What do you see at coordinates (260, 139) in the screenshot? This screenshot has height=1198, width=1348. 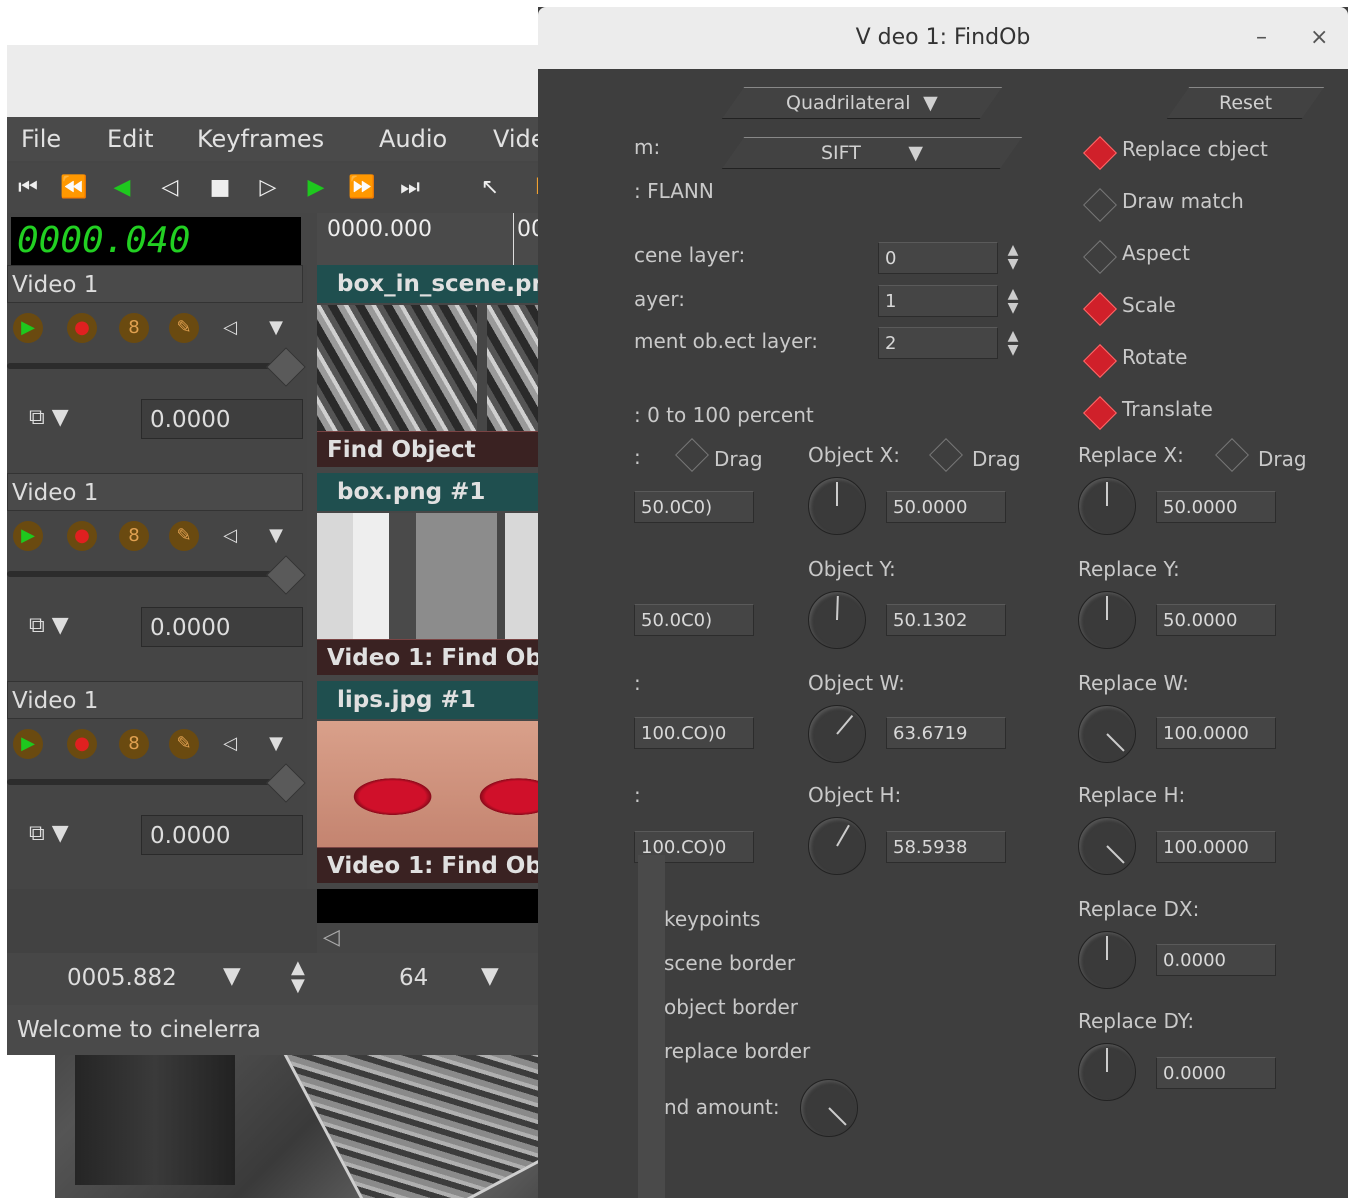 I see `menu-keyframes: Keyframes` at bounding box center [260, 139].